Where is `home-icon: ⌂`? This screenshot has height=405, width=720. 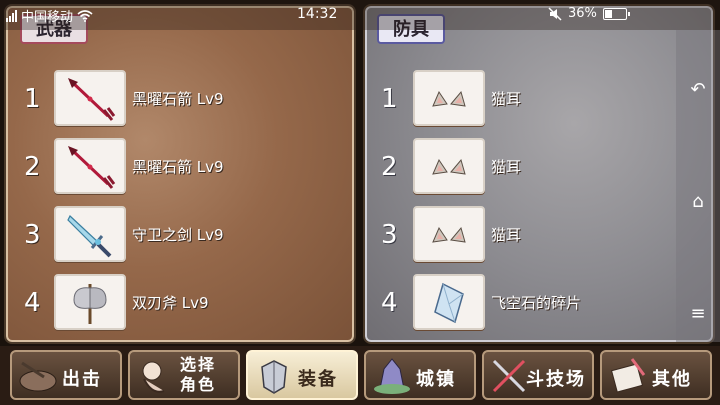
home-icon: ⌂ is located at coordinates (698, 202).